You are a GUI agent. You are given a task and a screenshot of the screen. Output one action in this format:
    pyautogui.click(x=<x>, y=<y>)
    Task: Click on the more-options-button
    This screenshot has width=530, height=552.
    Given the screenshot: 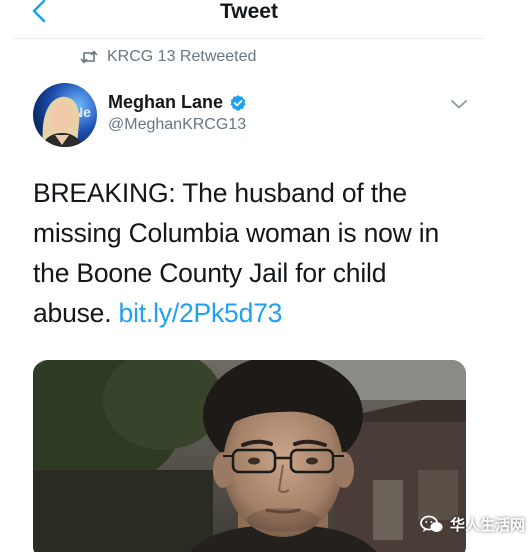 What is the action you would take?
    pyautogui.click(x=459, y=104)
    